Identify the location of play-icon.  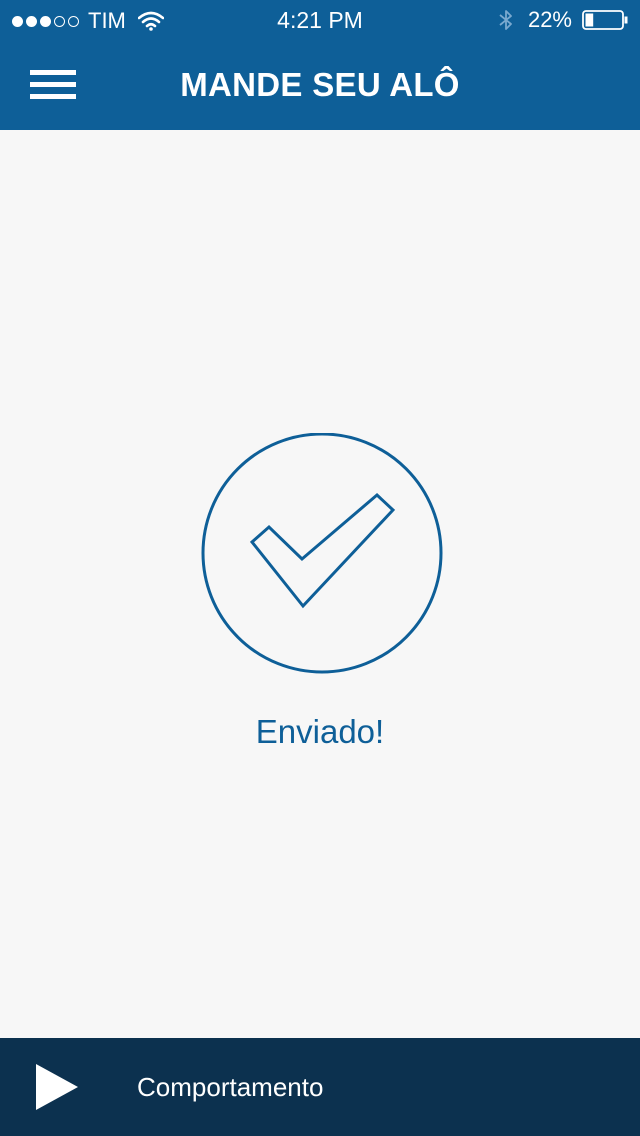
(57, 1087).